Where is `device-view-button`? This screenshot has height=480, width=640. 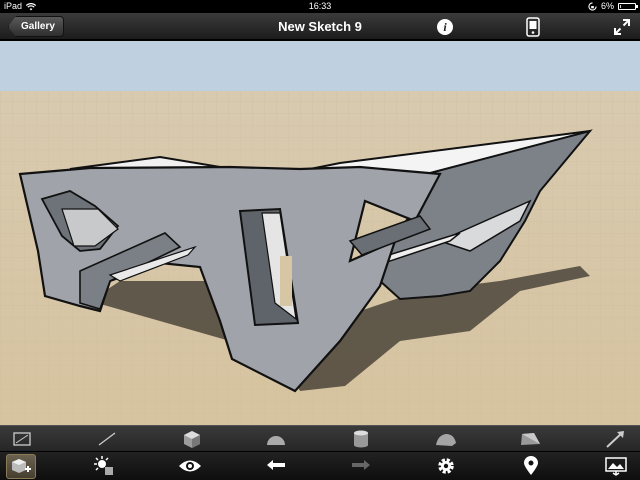 device-view-button is located at coordinates (533, 27).